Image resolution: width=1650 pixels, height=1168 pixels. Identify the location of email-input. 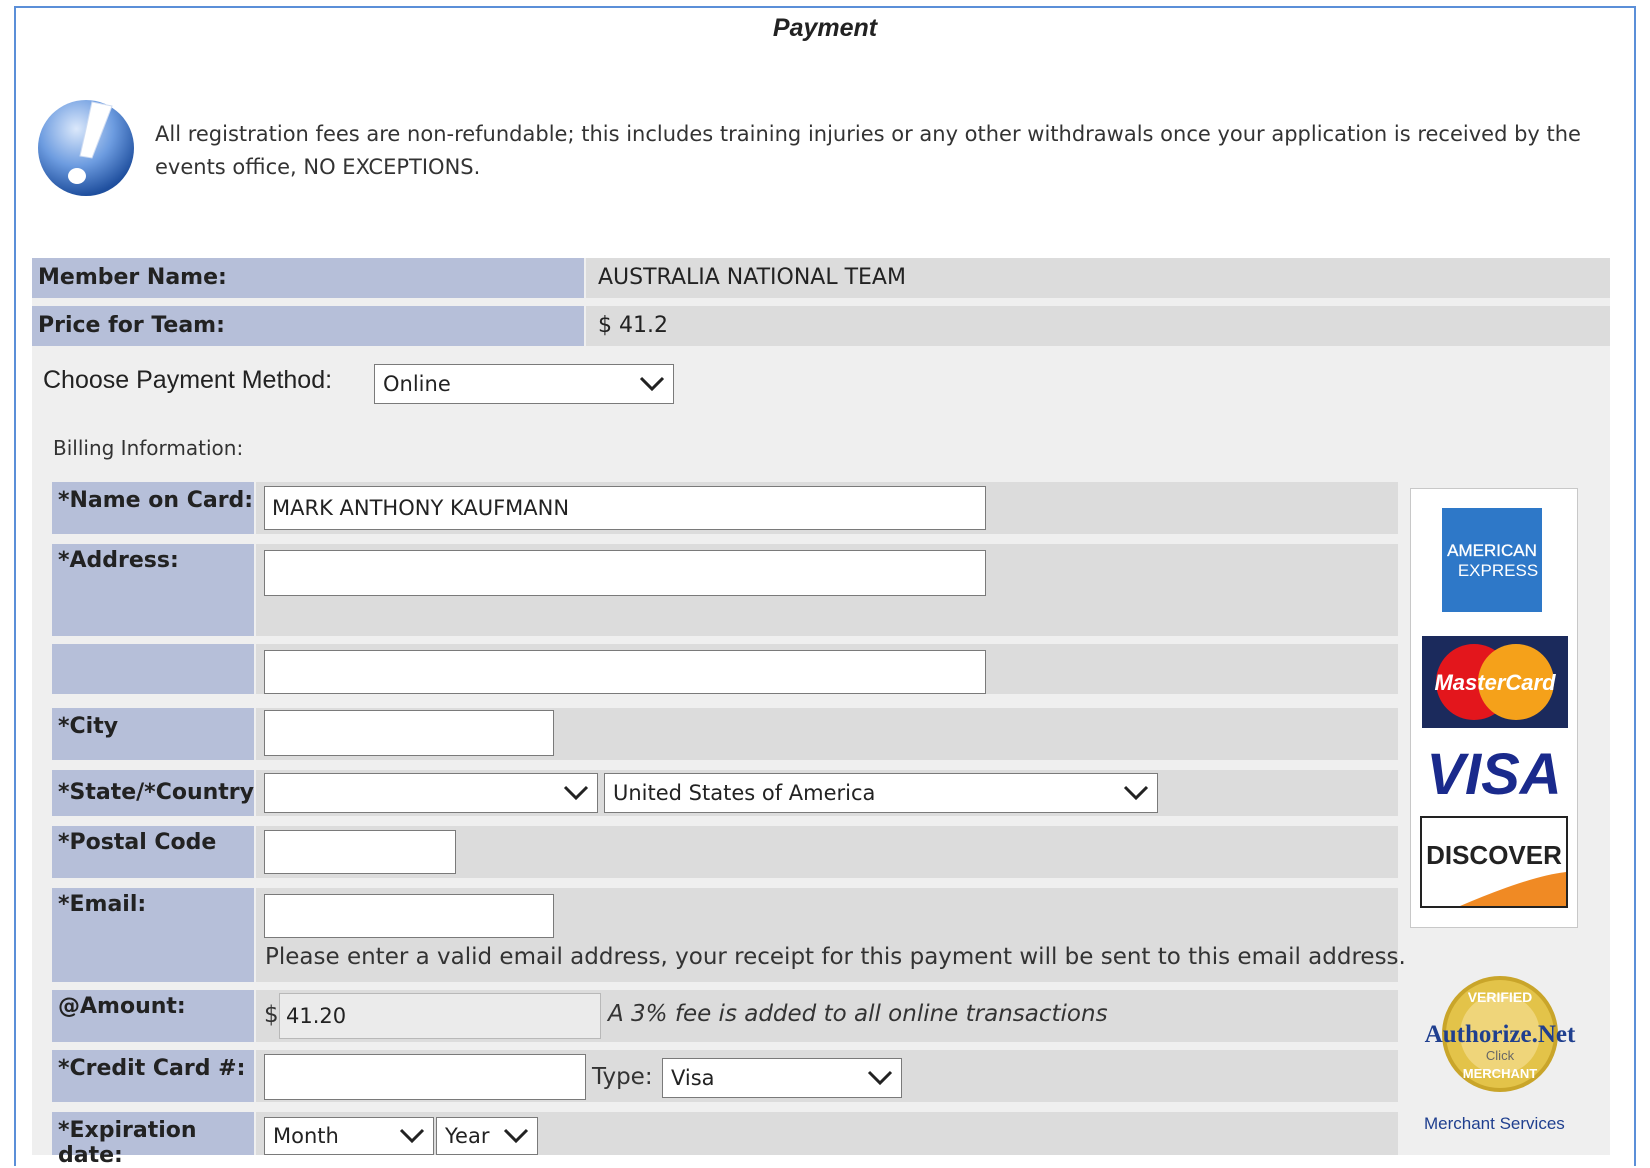
(409, 916).